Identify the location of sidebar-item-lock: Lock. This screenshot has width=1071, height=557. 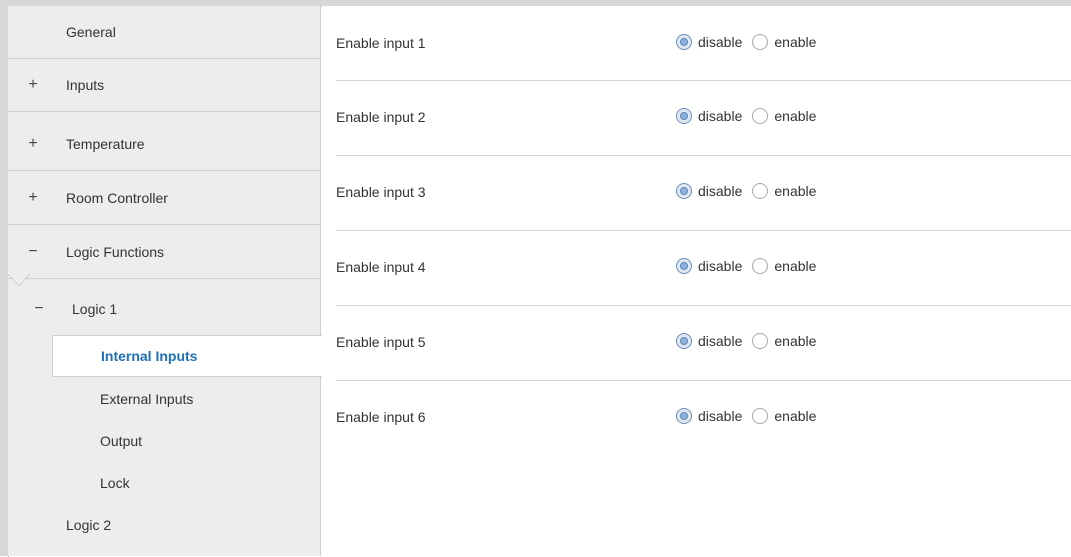
(164, 483).